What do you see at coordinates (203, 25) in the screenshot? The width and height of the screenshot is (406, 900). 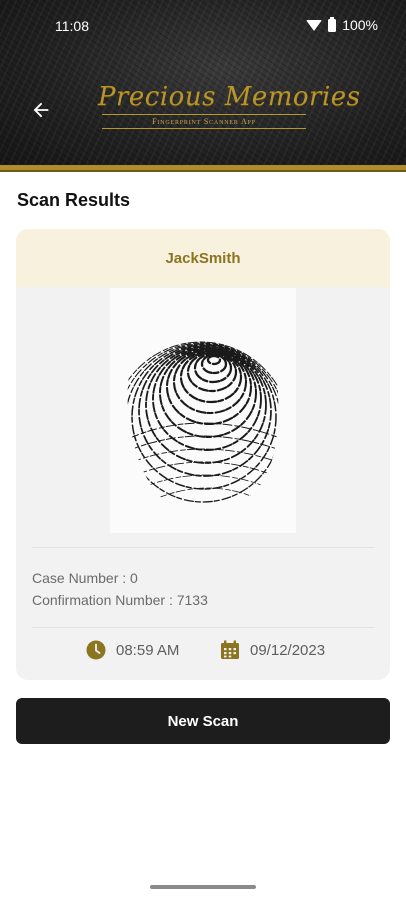 I see `status-bar: 11:08 100%` at bounding box center [203, 25].